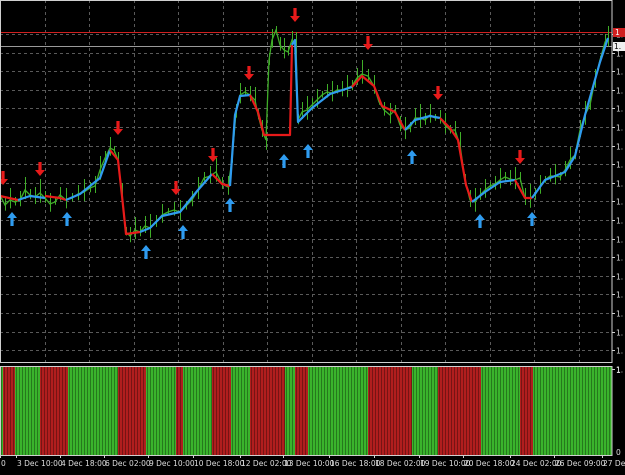 This screenshot has height=475, width=625. Describe the element at coordinates (3, 463) in the screenshot. I see `time-tick-label: 0` at that location.